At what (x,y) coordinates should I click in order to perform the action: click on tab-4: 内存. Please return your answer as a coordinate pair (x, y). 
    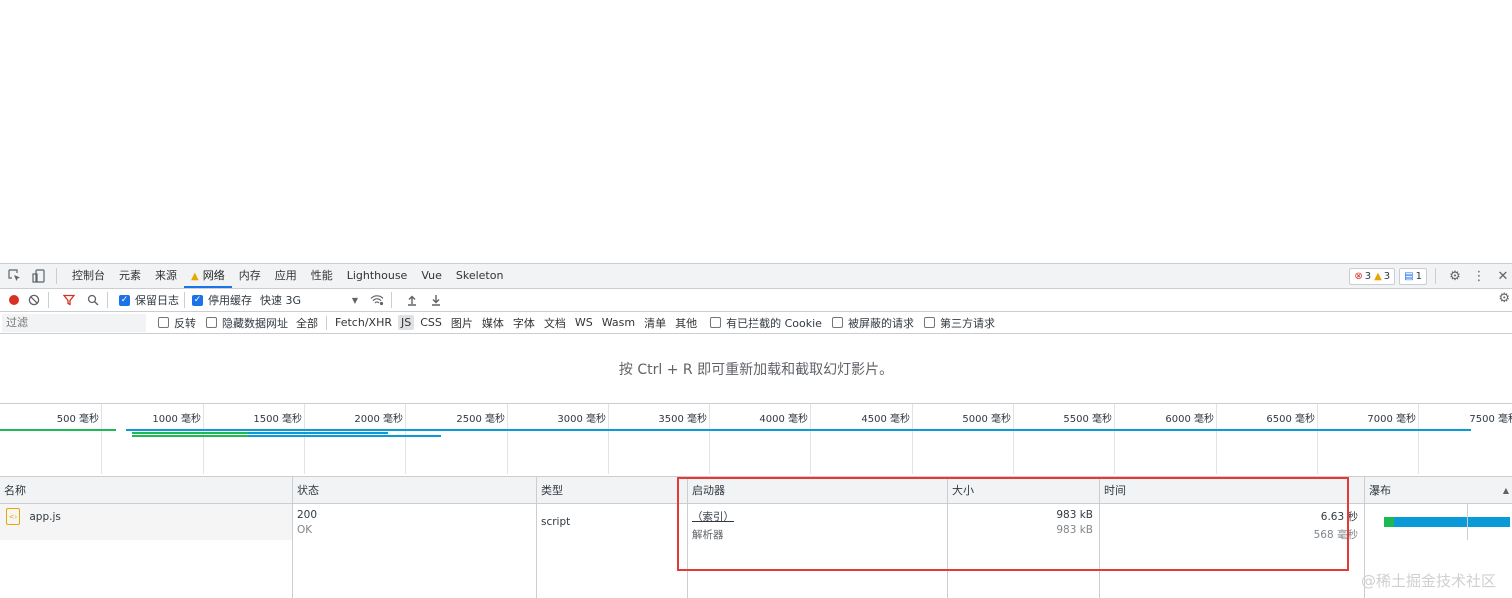
    Looking at the image, I should click on (250, 276).